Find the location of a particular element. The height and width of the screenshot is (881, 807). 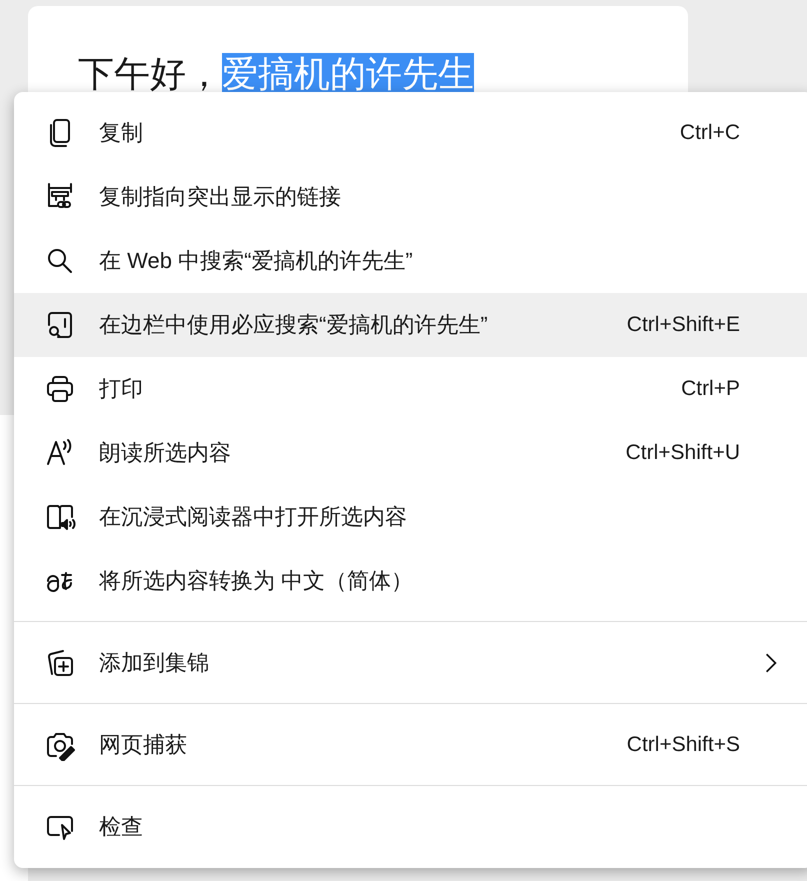

menu-item: 在 Web 中搜索“爱搞机的许先生” is located at coordinates (410, 261).